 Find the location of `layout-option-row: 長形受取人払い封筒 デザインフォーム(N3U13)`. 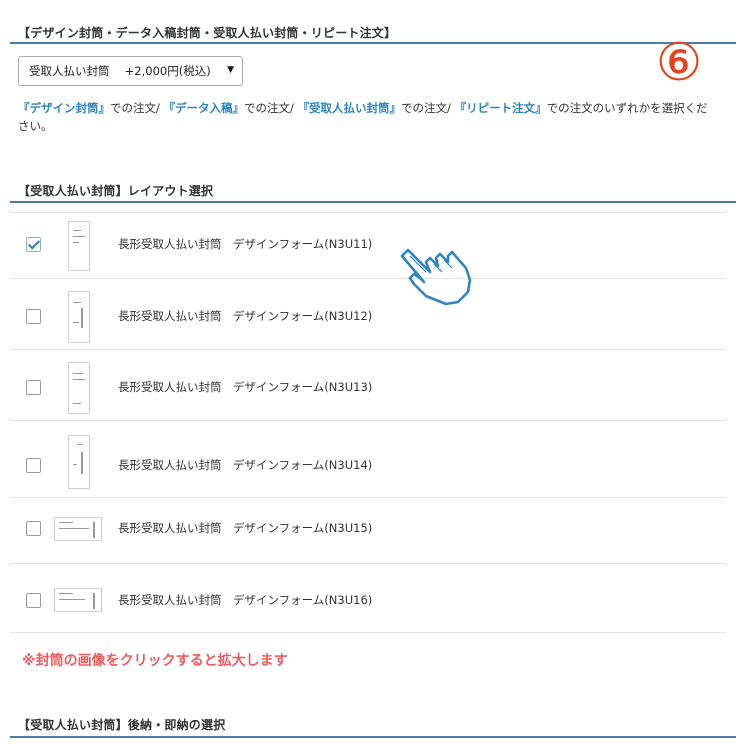

layout-option-row: 長形受取人払い封筒 デザインフォーム(N3U13) is located at coordinates (368, 384).